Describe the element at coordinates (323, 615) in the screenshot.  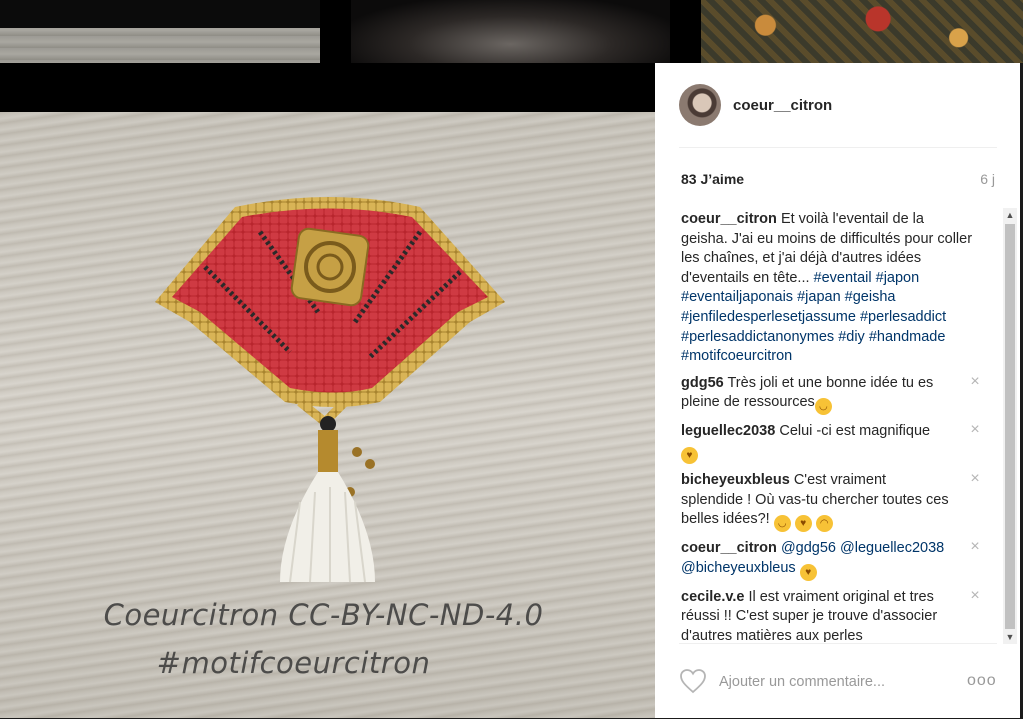
I see `watermark-license: Coeurcitron CC-BY-NC-ND-4.0` at that location.